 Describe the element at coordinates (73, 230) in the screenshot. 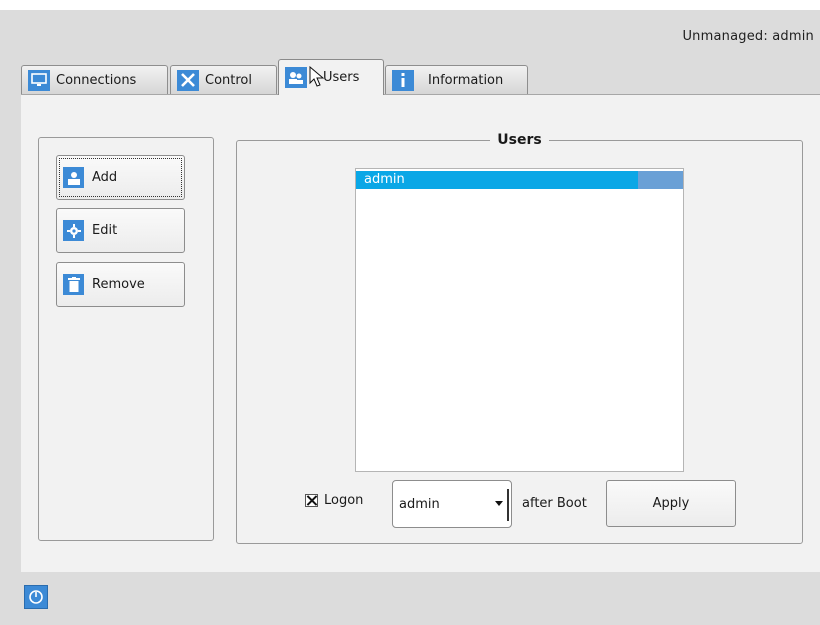

I see `gear-icon` at that location.